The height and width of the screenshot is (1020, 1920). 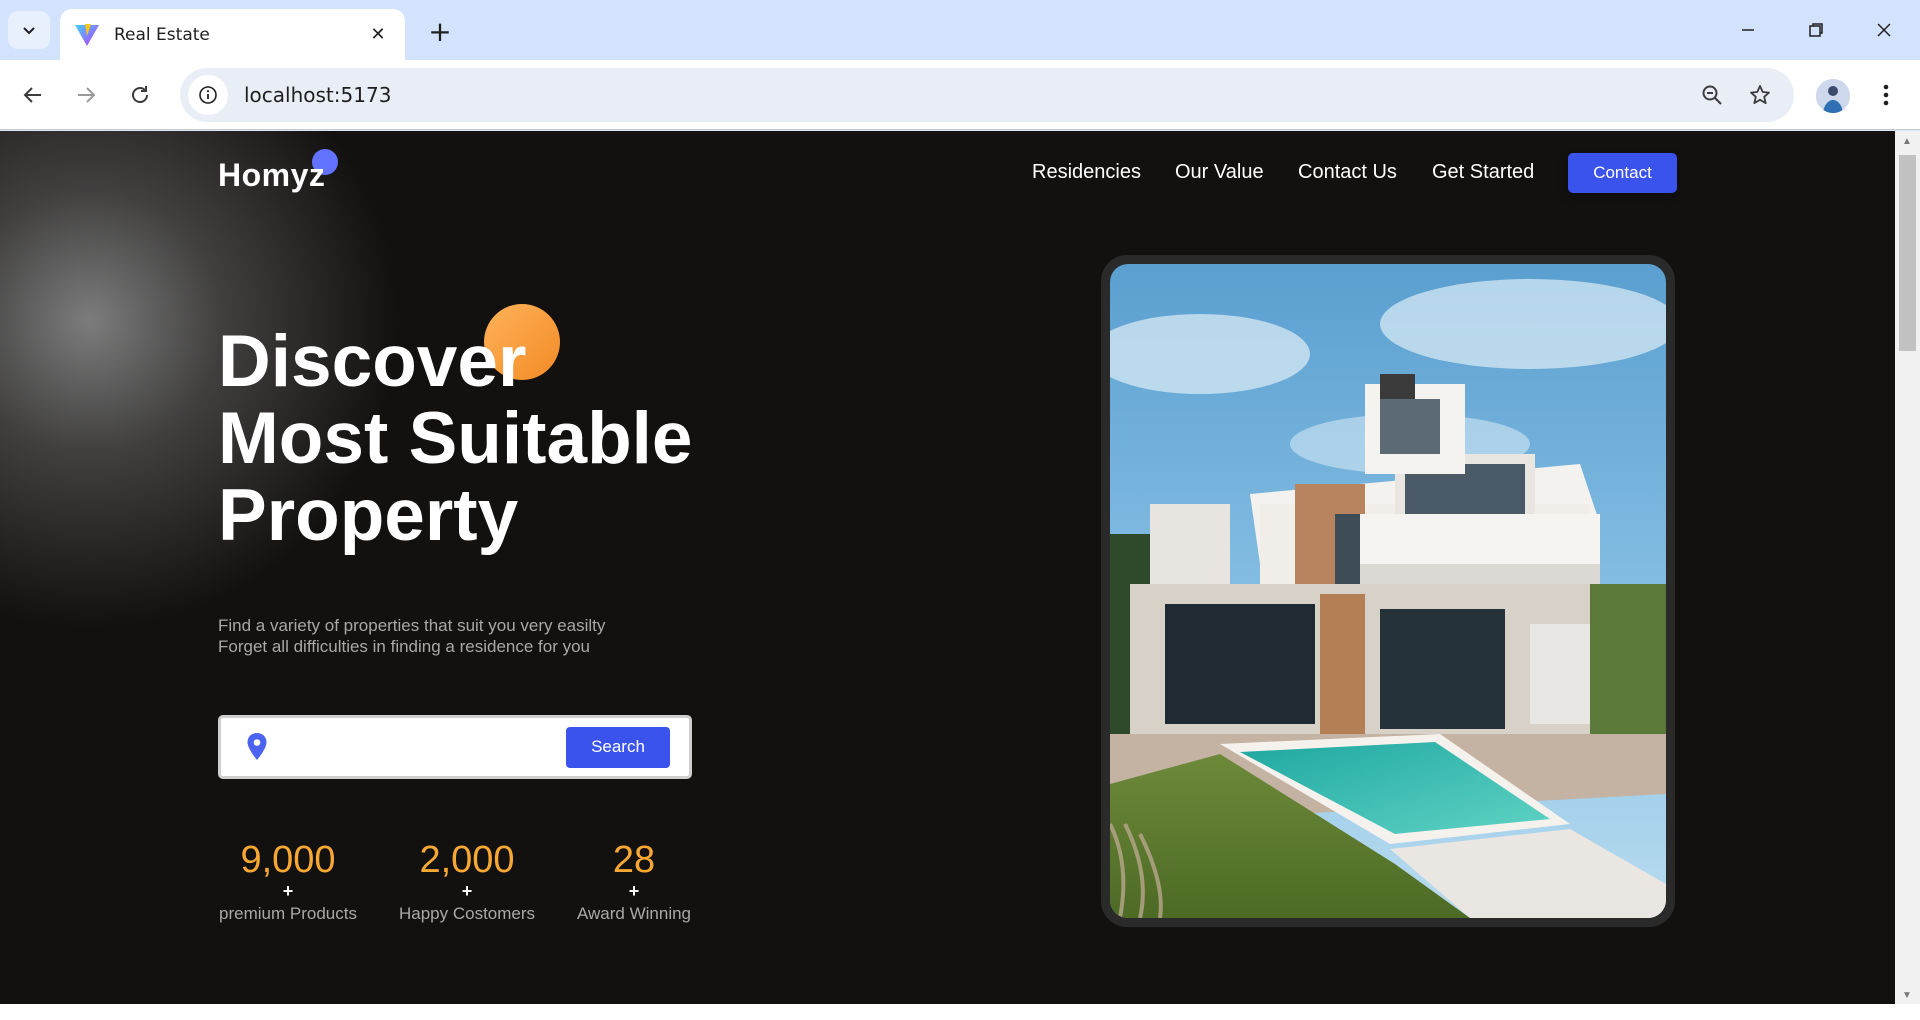 What do you see at coordinates (87, 34) in the screenshot?
I see `vite-favicon-icon` at bounding box center [87, 34].